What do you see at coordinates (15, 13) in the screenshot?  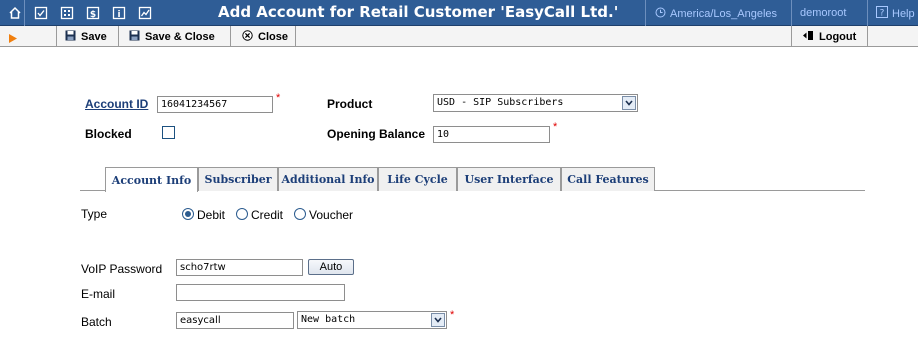 I see `home-icon` at bounding box center [15, 13].